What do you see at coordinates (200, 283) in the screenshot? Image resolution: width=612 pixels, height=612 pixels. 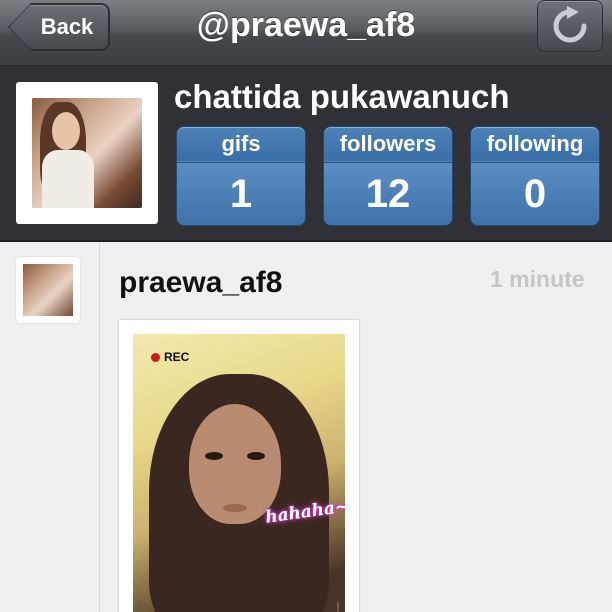 I see `feed-item-username: praewa_af8` at bounding box center [200, 283].